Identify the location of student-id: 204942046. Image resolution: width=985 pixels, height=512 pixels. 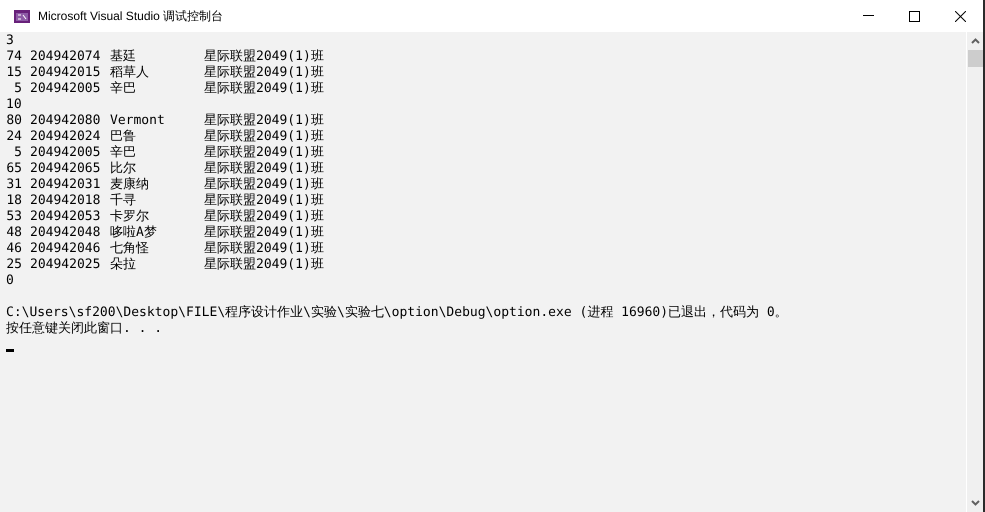
(65, 249).